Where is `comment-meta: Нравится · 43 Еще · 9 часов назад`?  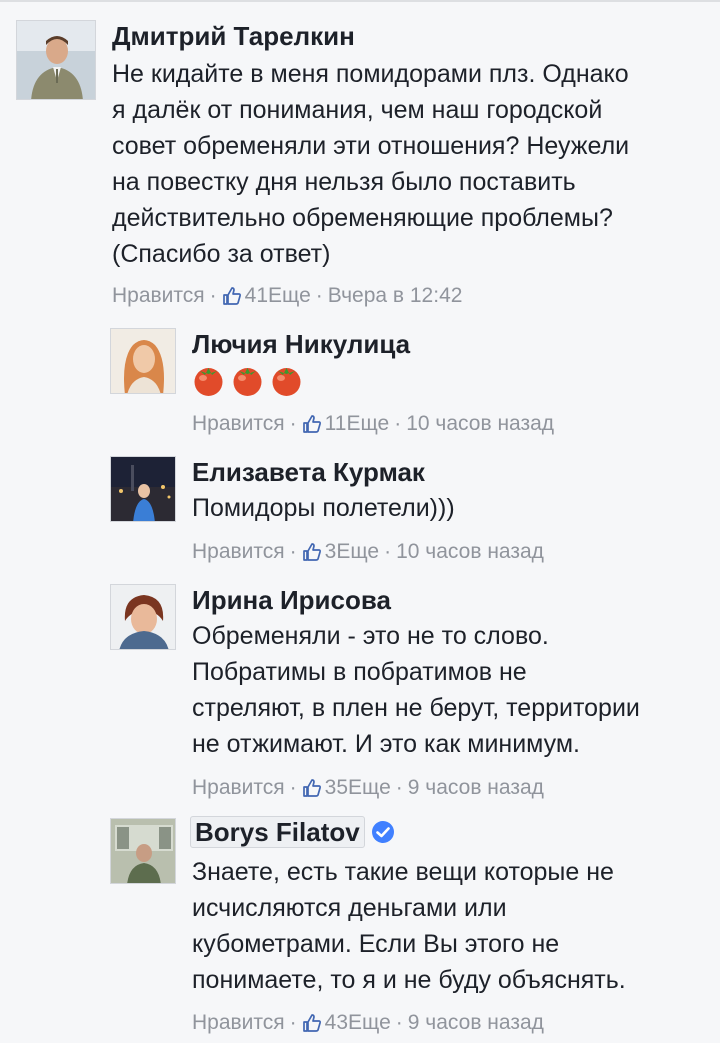 comment-meta: Нравится · 43 Еще · 9 часов назад is located at coordinates (368, 1023).